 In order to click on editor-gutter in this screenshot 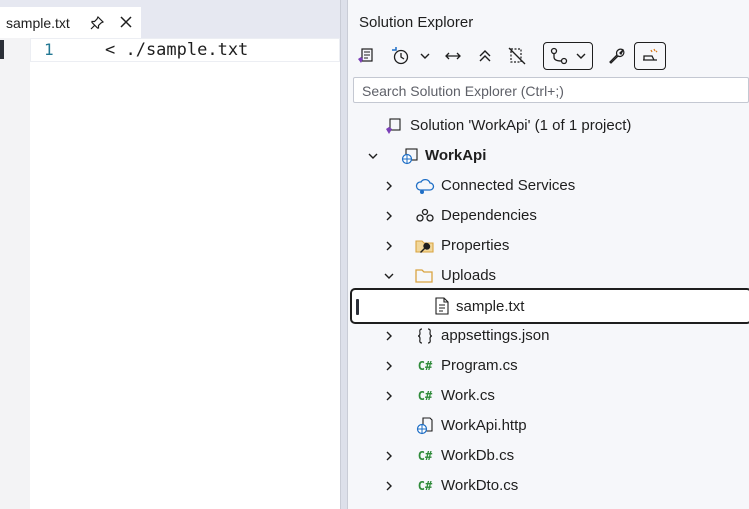, I will do `click(15, 273)`.